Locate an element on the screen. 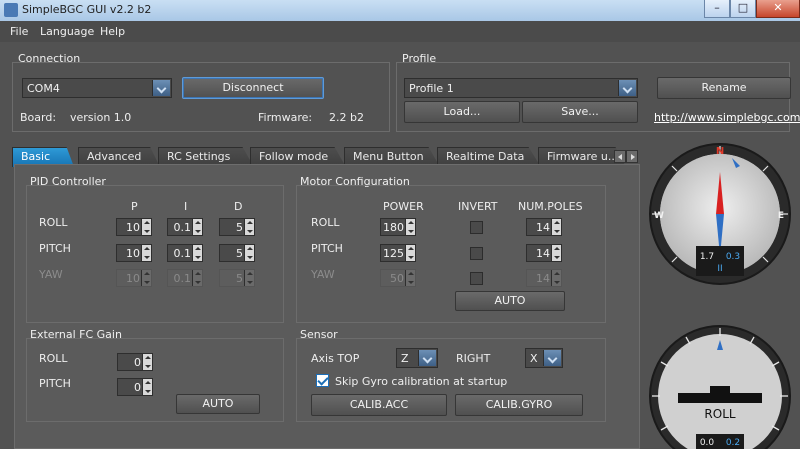 This screenshot has width=800, height=449. motor-header-invert: INVERT is located at coordinates (478, 206).